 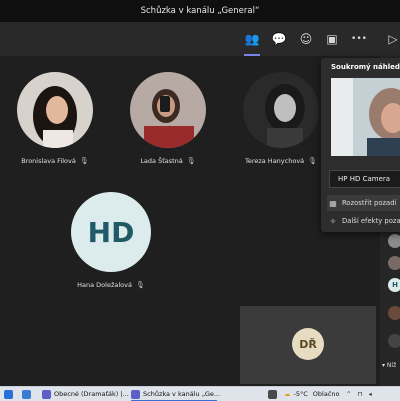 I want to click on effects-icon: ✧, so click(x=333, y=221).